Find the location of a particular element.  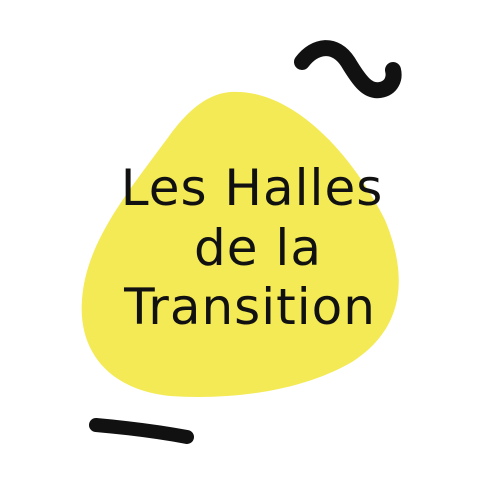

logo-line-1: Les Halles is located at coordinates (252, 188).